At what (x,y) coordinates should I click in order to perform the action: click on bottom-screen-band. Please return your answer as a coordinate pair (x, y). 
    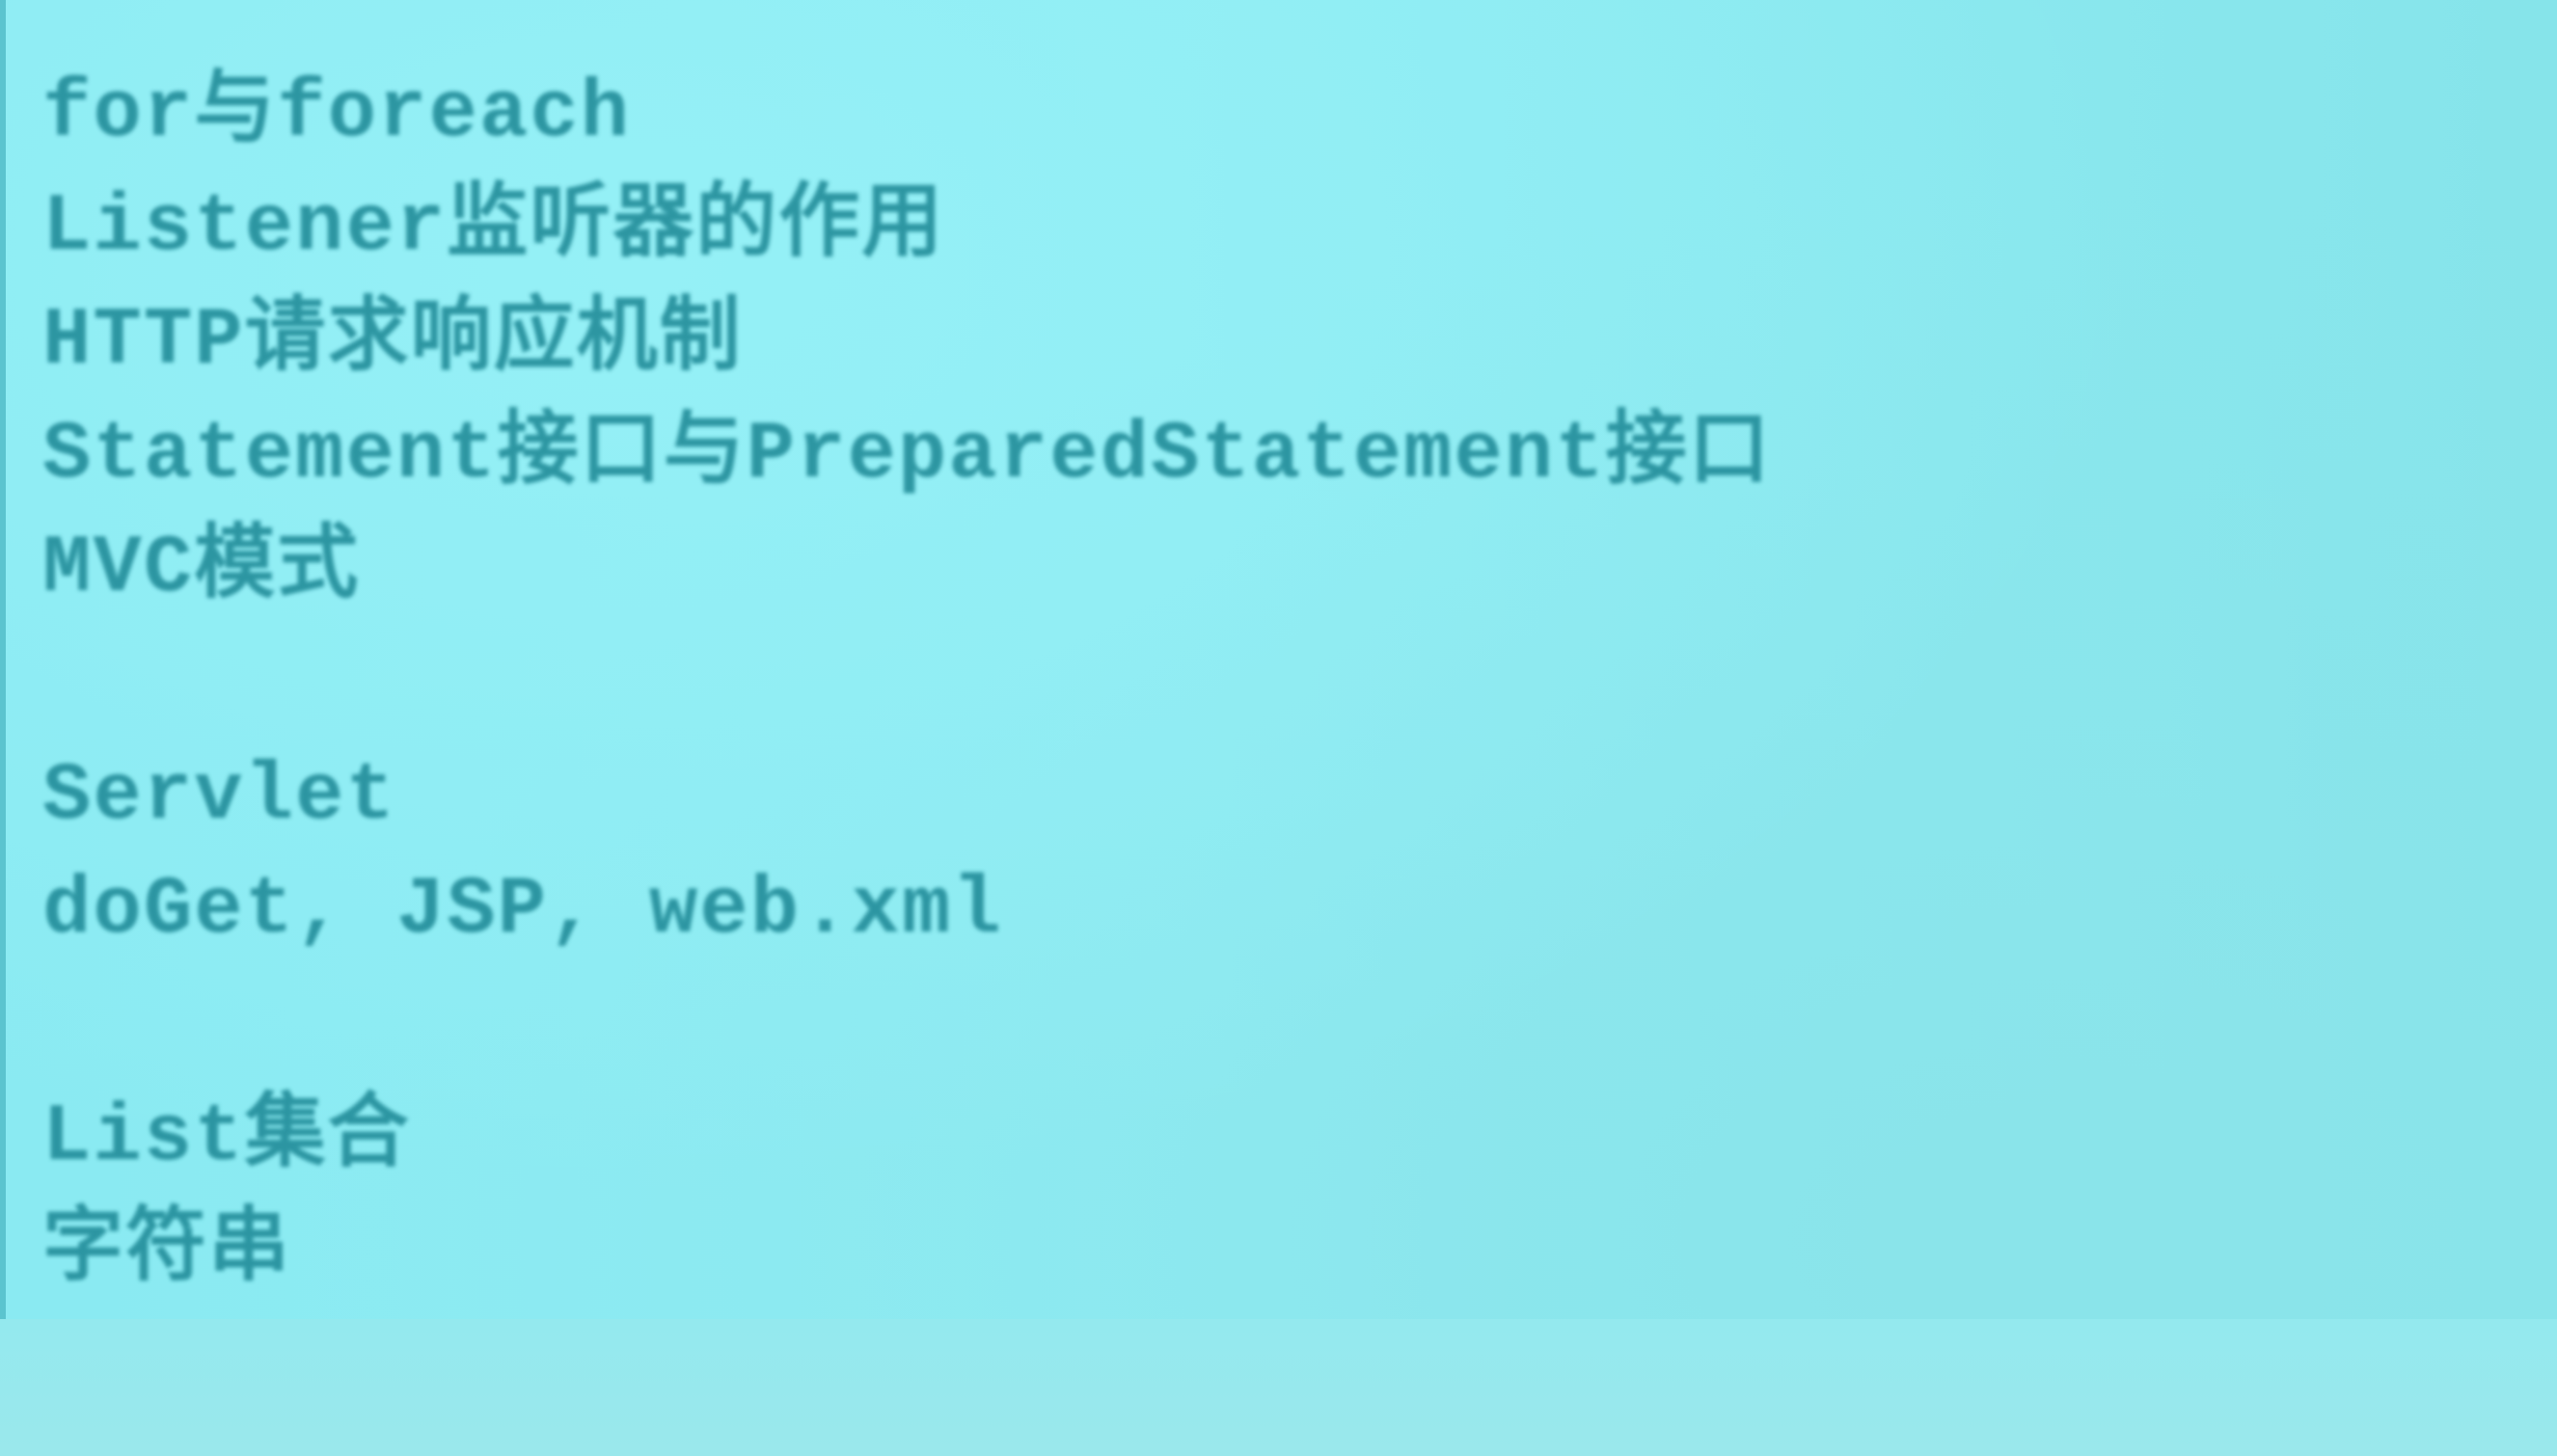
    Looking at the image, I should click on (1279, 1387).